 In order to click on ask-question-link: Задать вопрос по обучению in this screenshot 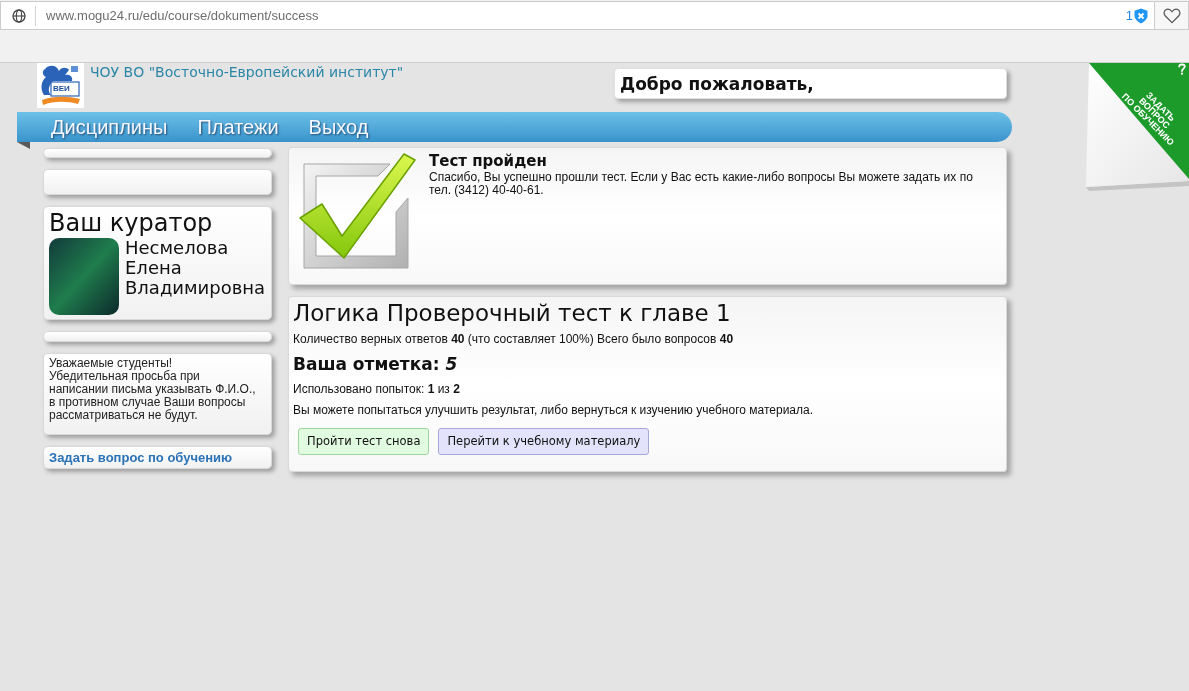, I will do `click(141, 457)`.